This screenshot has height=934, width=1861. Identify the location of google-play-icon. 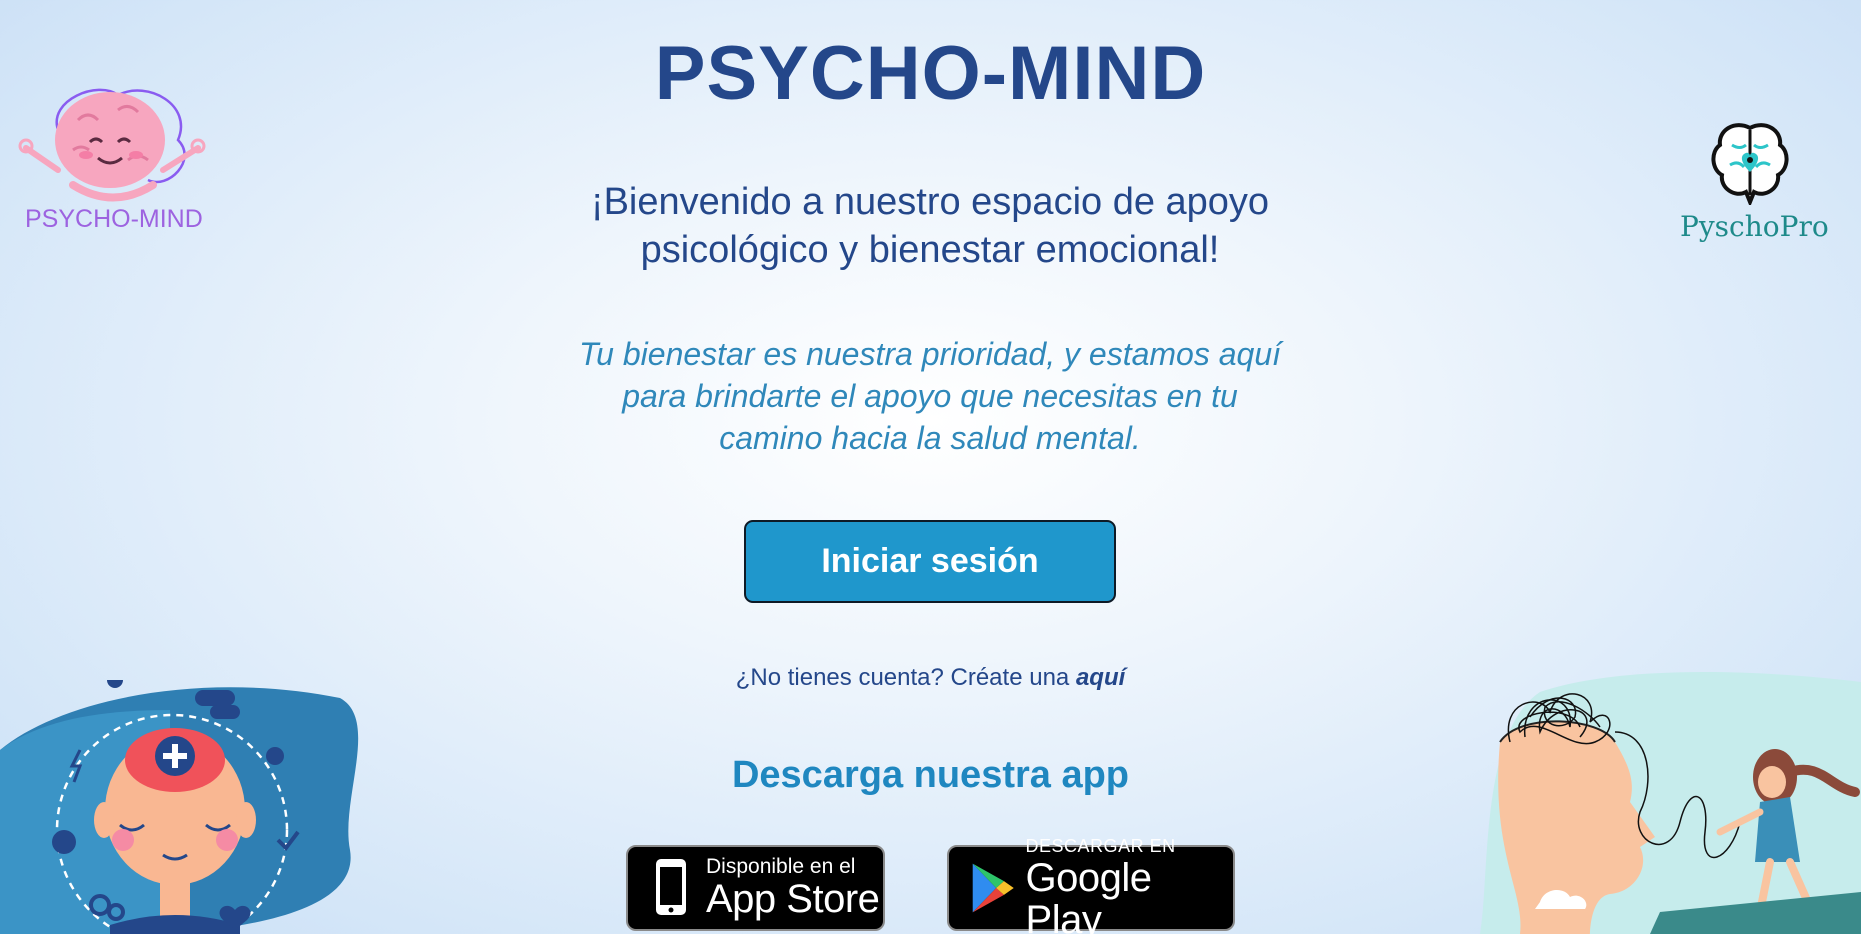
(993, 888).